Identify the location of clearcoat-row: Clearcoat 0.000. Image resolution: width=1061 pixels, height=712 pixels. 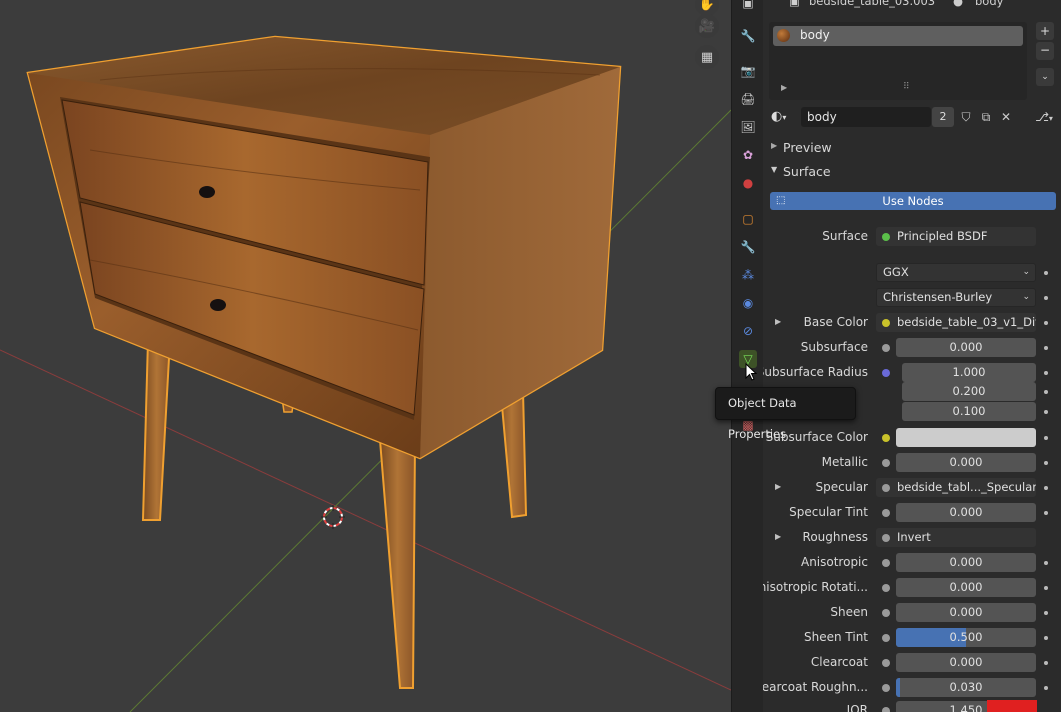
(912, 663).